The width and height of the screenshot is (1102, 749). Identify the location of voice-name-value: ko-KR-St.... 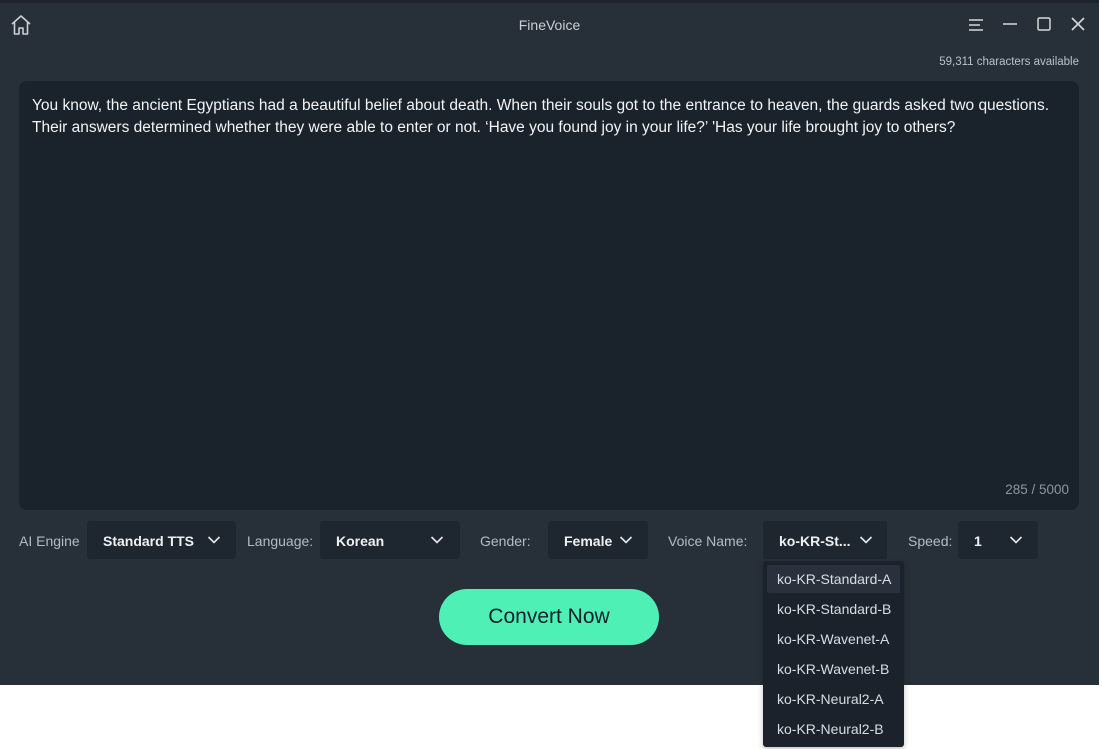
(815, 541).